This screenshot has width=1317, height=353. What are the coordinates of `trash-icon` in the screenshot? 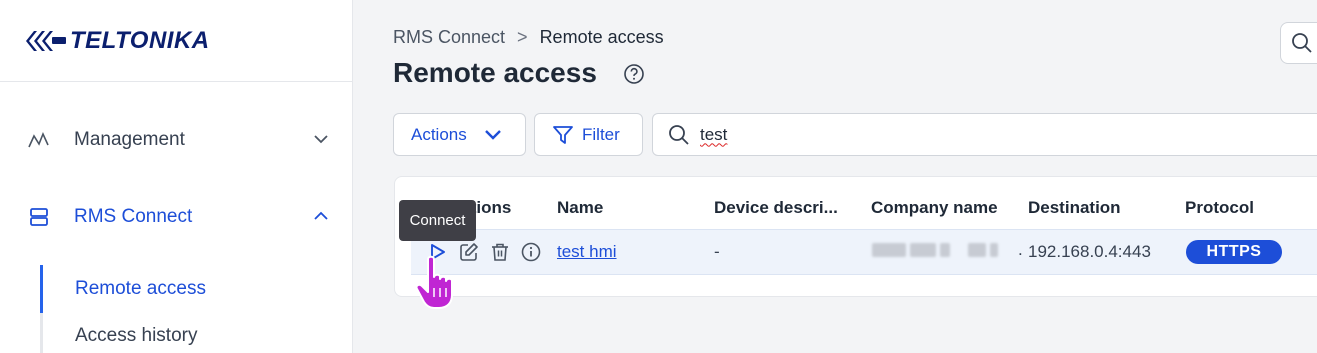 It's located at (500, 252).